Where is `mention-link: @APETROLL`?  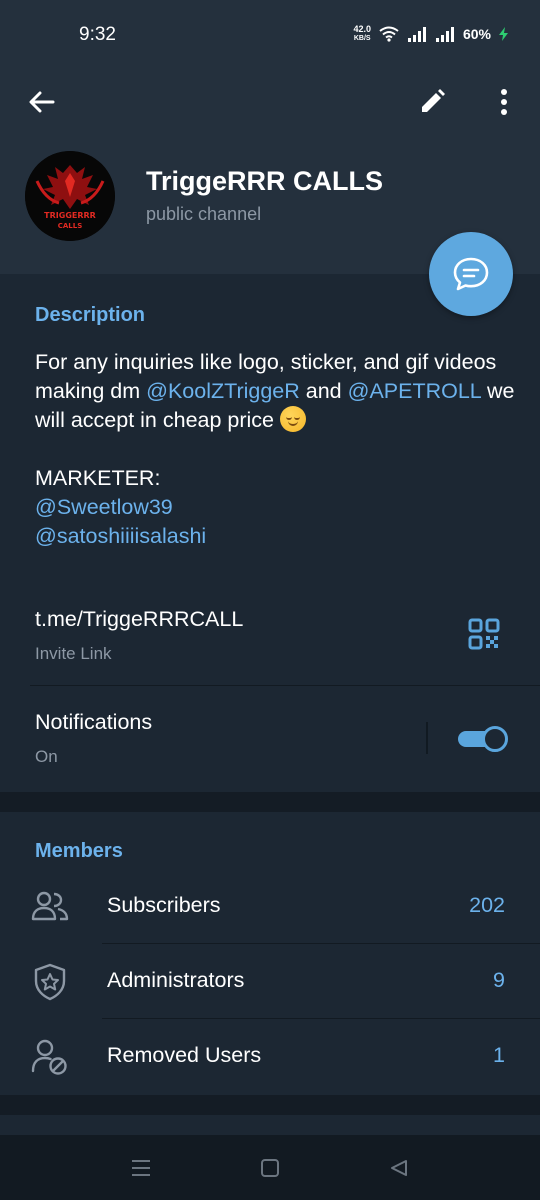
mention-link: @APETROLL is located at coordinates (414, 391).